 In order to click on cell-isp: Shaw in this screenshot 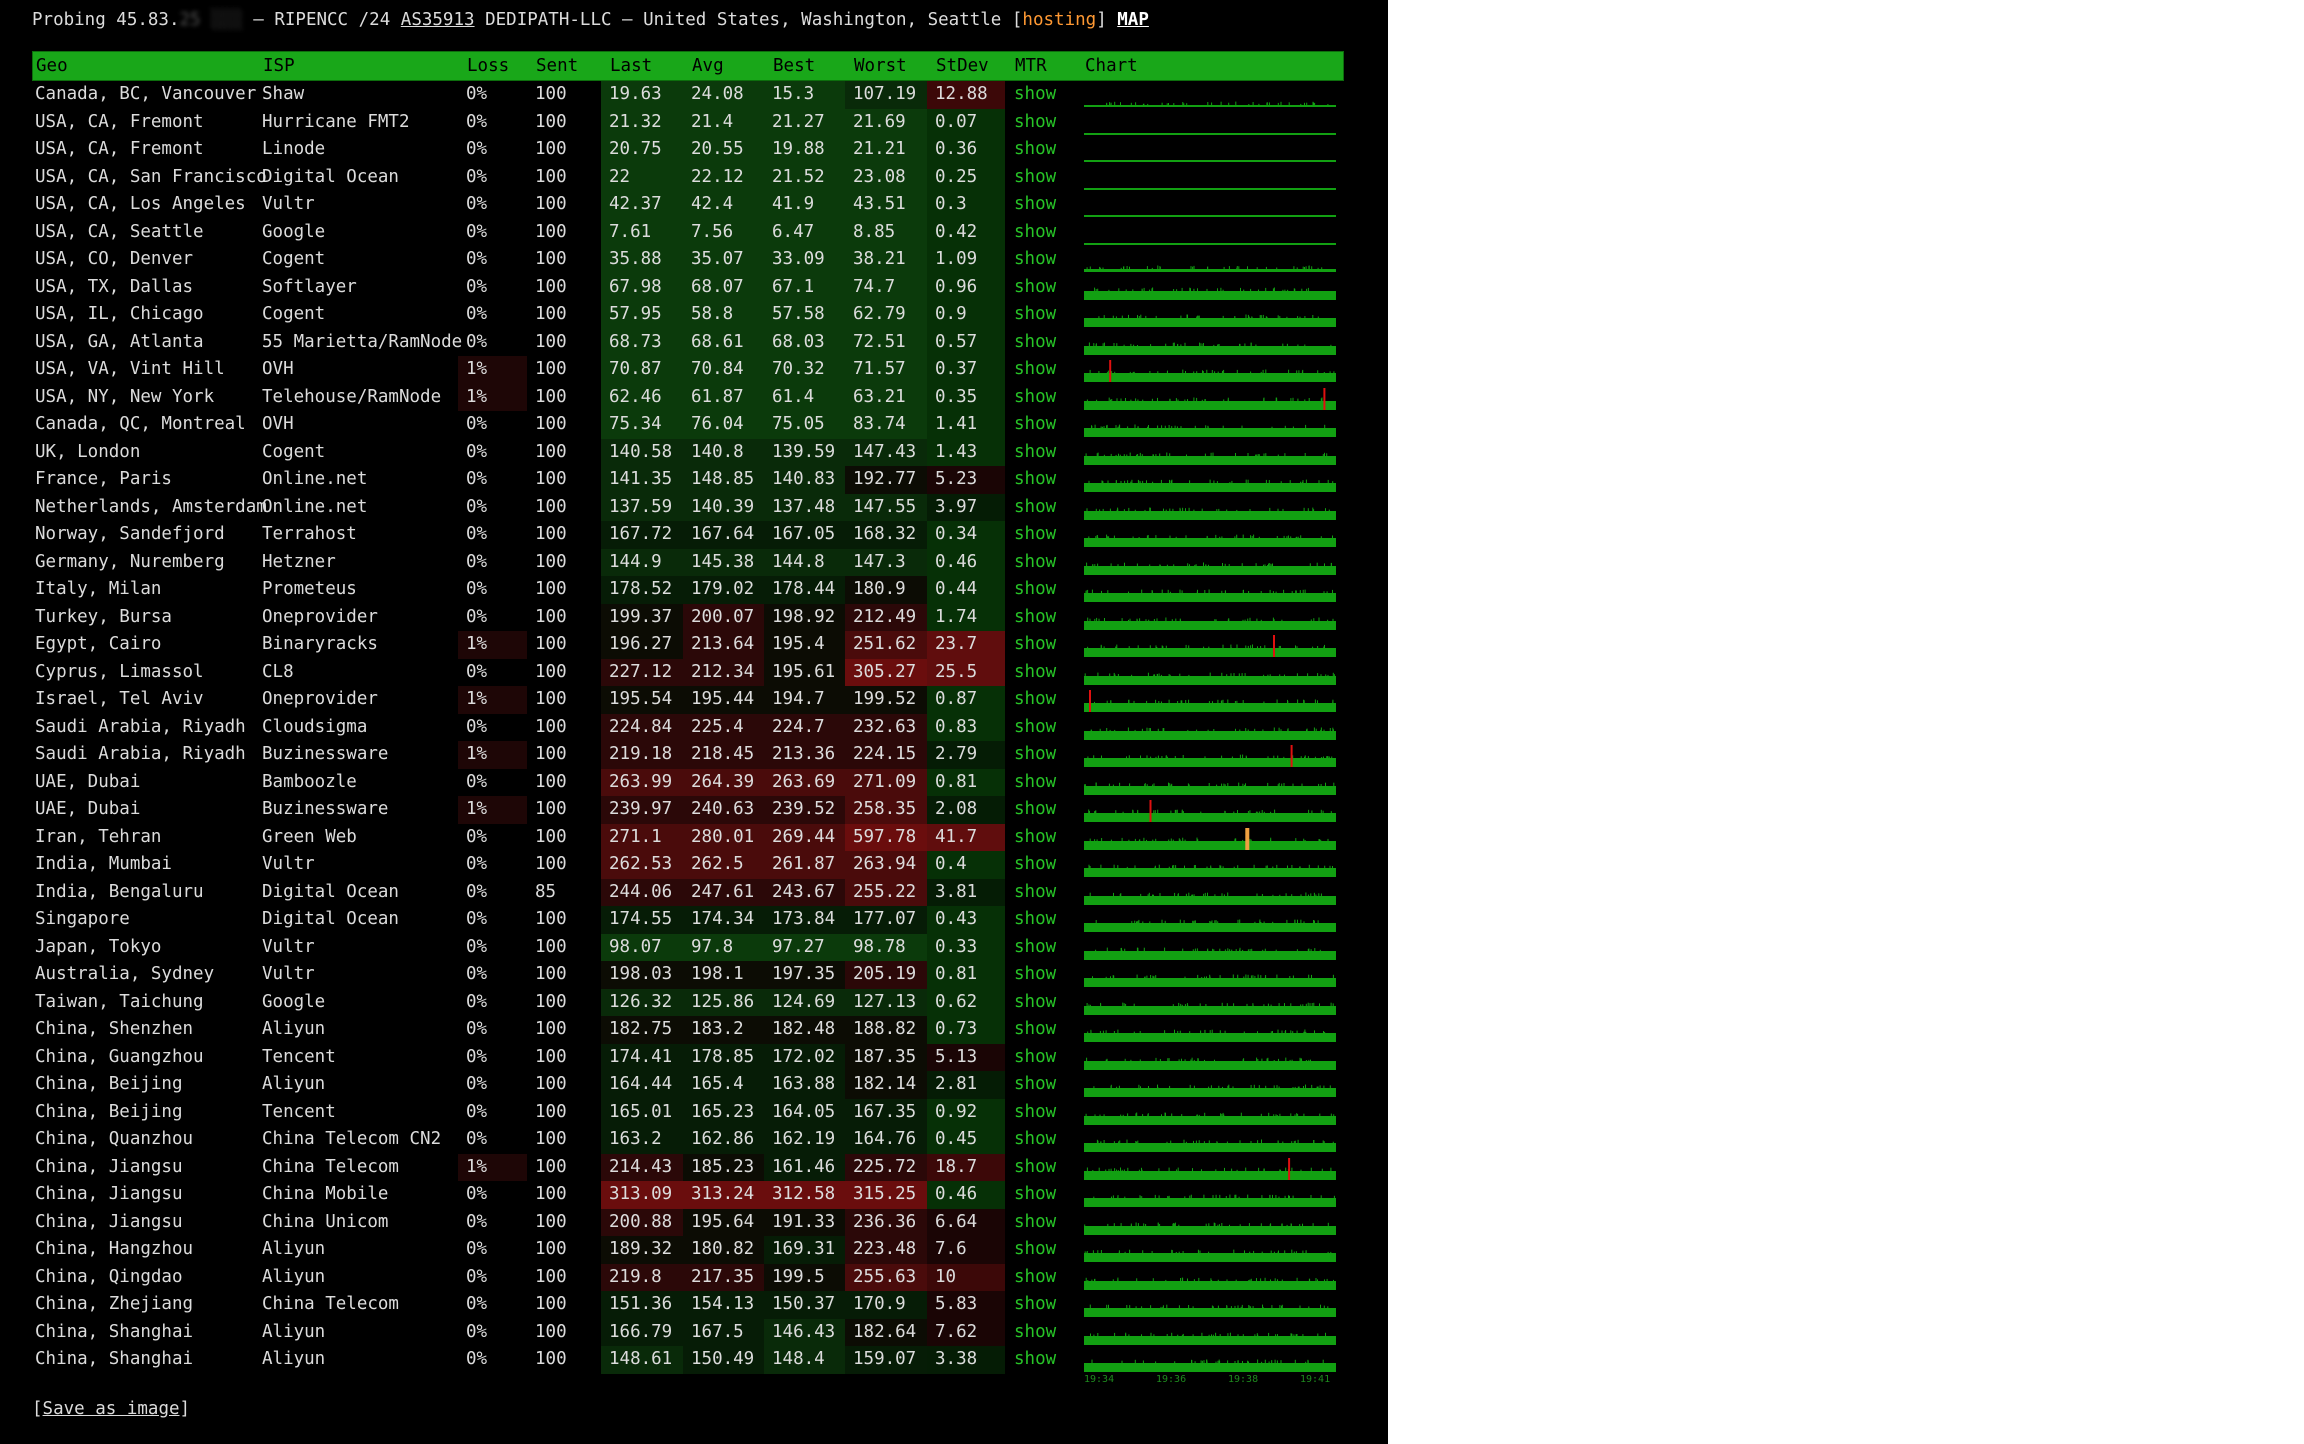, I will do `click(283, 94)`.